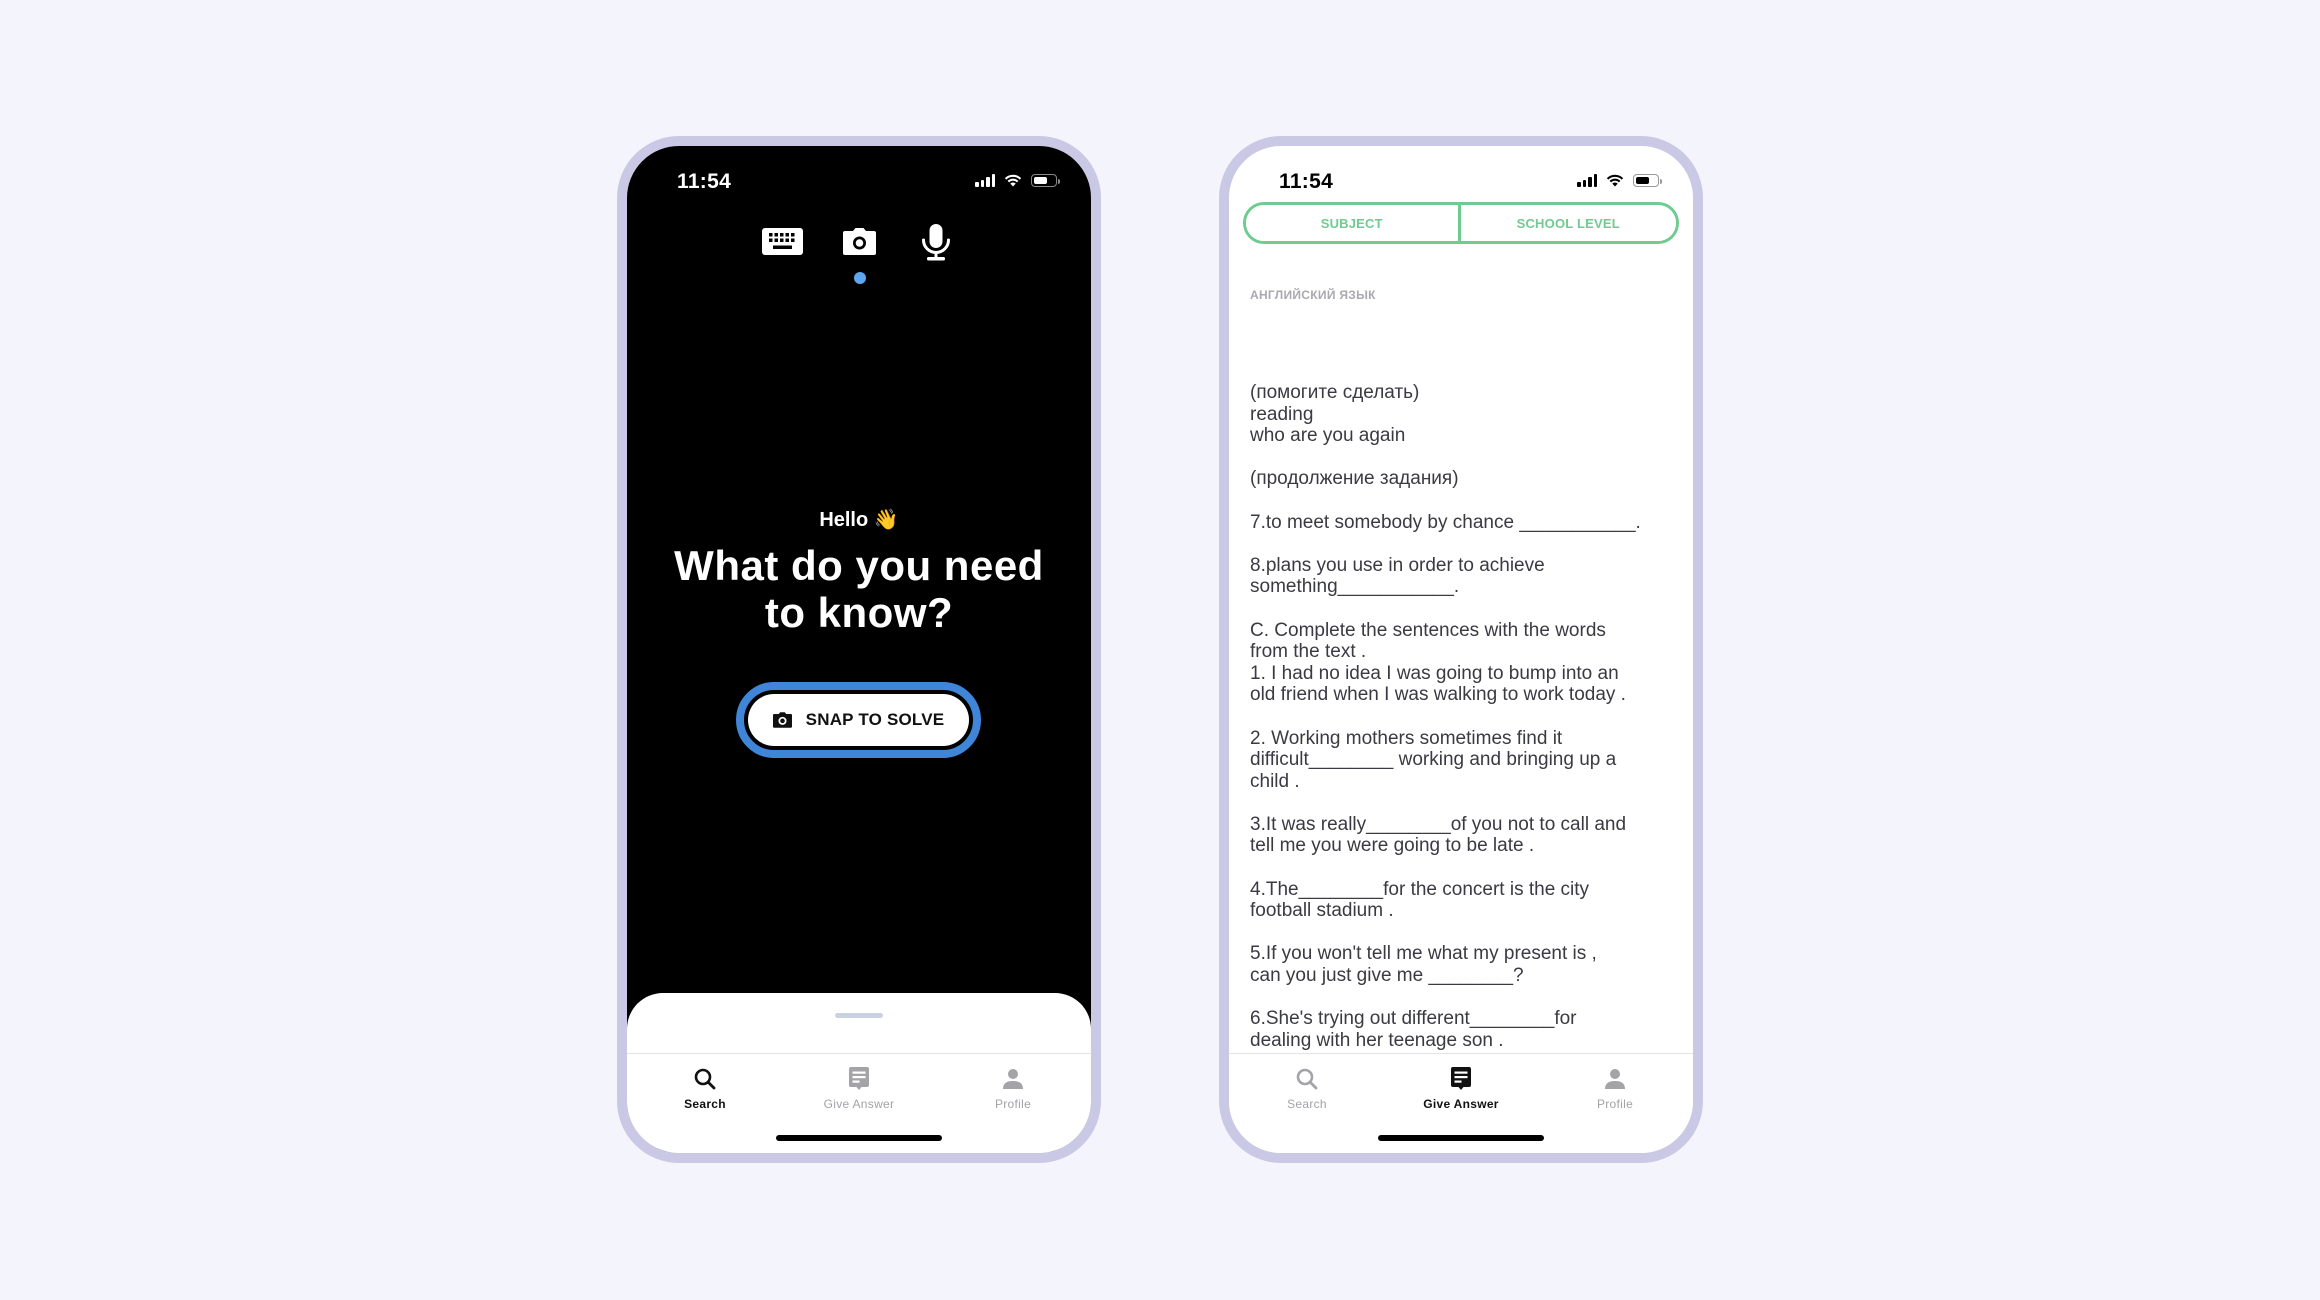 The image size is (2320, 1300). I want to click on camera-mode-button, so click(859, 244).